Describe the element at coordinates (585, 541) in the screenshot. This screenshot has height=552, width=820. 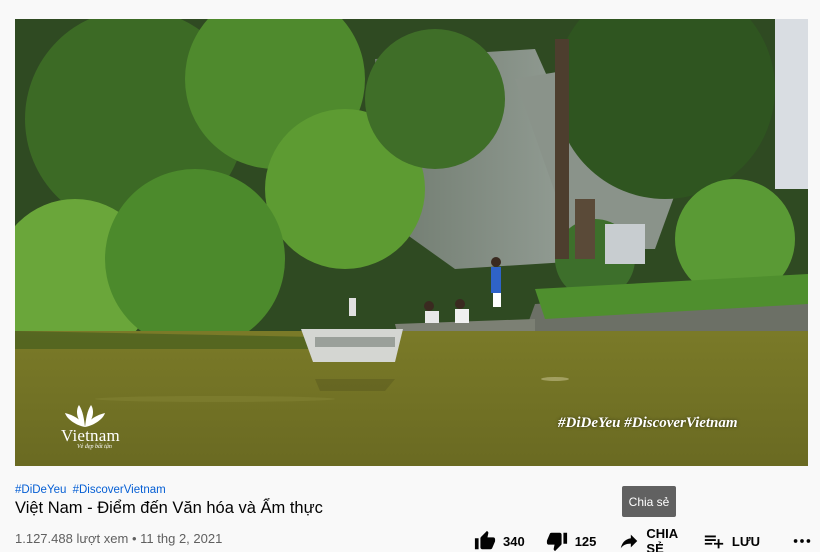
I see `dislike-count: 125` at that location.